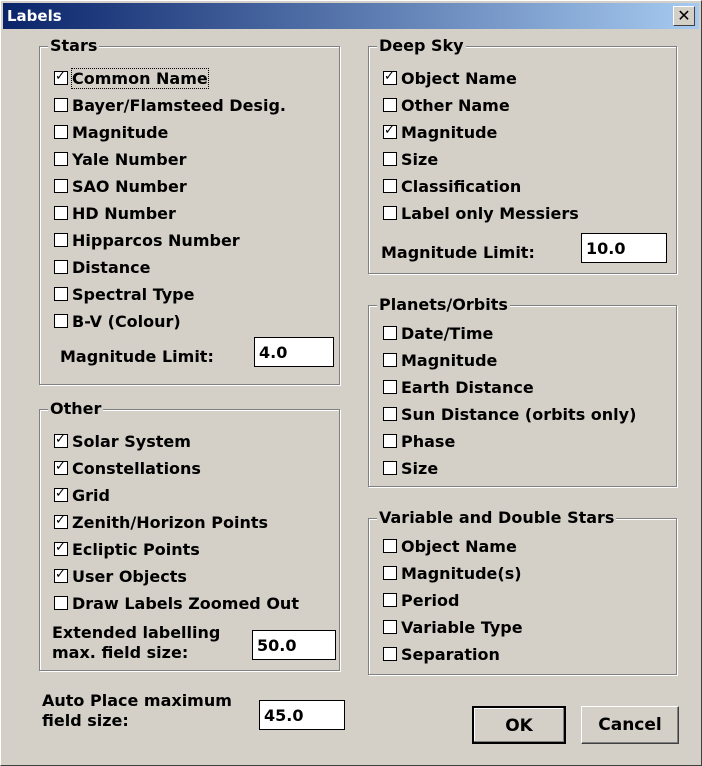  I want to click on checkbox-label: Grid, so click(91, 495).